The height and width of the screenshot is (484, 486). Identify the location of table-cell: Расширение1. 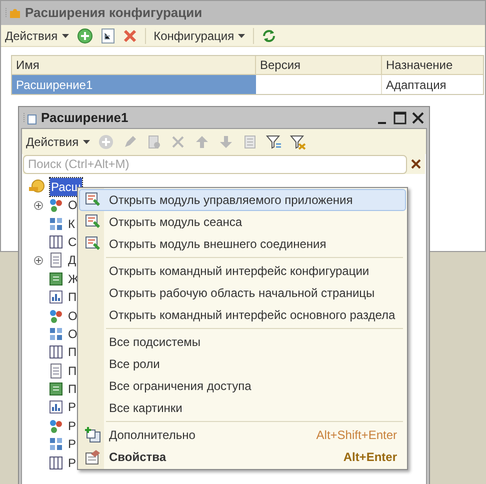
(134, 84).